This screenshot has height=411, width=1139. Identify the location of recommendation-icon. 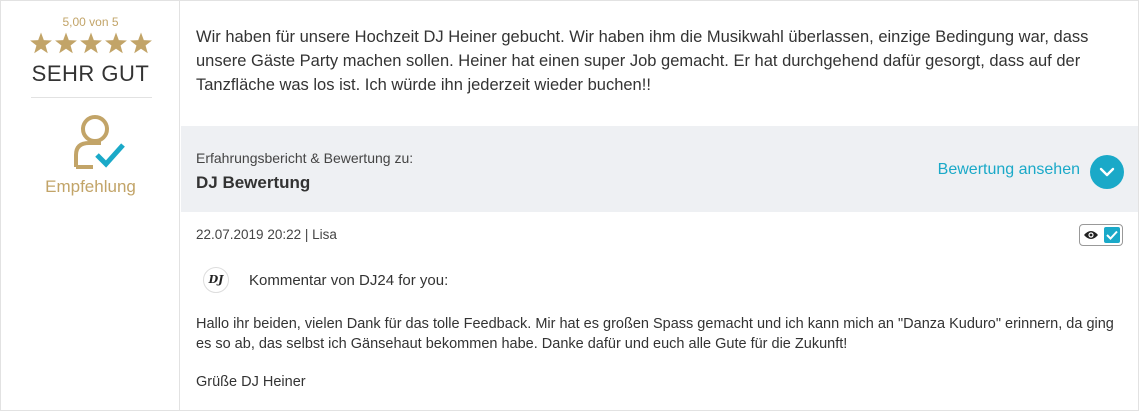
(99, 142).